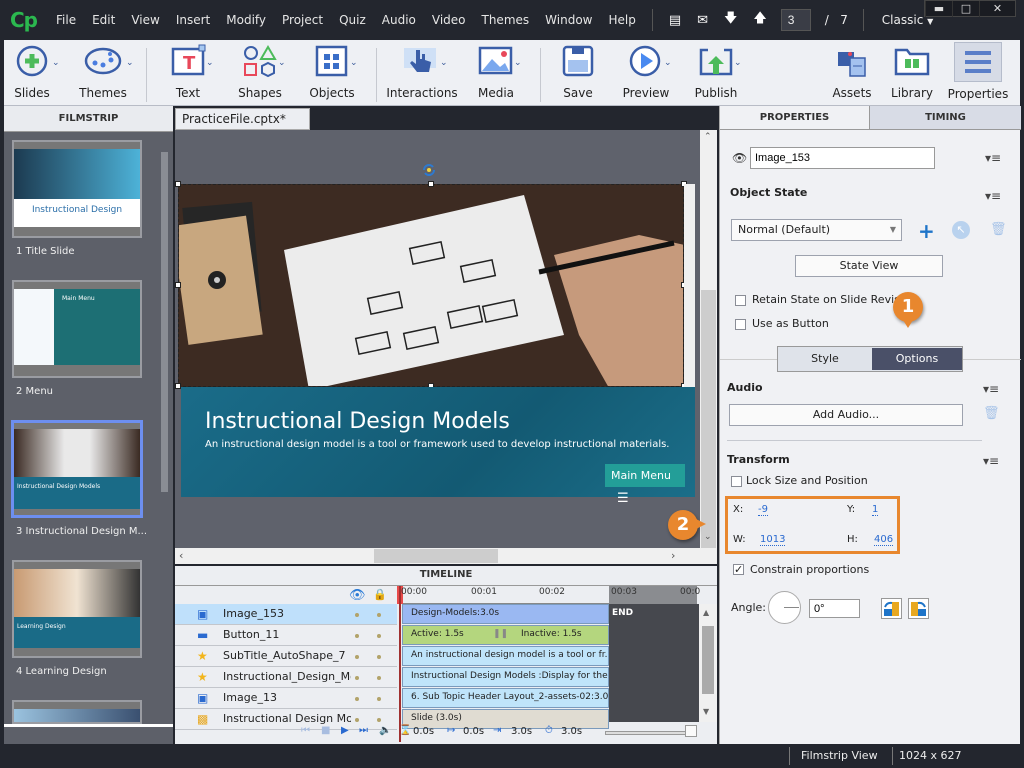  What do you see at coordinates (926, 231) in the screenshot?
I see `add-state-icon: +` at bounding box center [926, 231].